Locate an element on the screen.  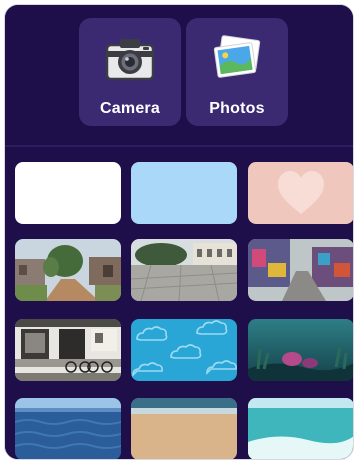
background-tile-blue-clouds-pattern is located at coordinates (184, 350).